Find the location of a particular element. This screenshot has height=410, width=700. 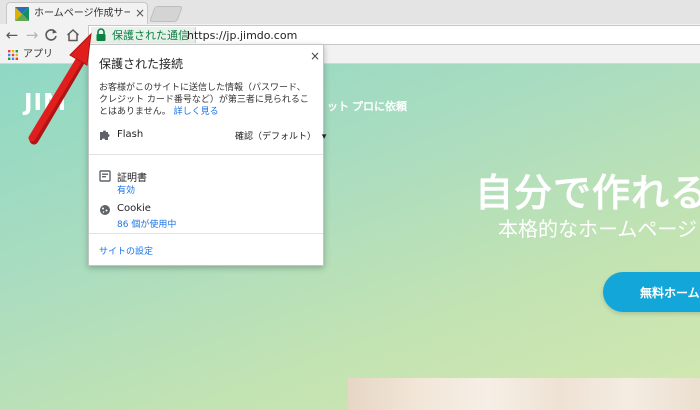

popup-title: 保護された接続 is located at coordinates (141, 64).